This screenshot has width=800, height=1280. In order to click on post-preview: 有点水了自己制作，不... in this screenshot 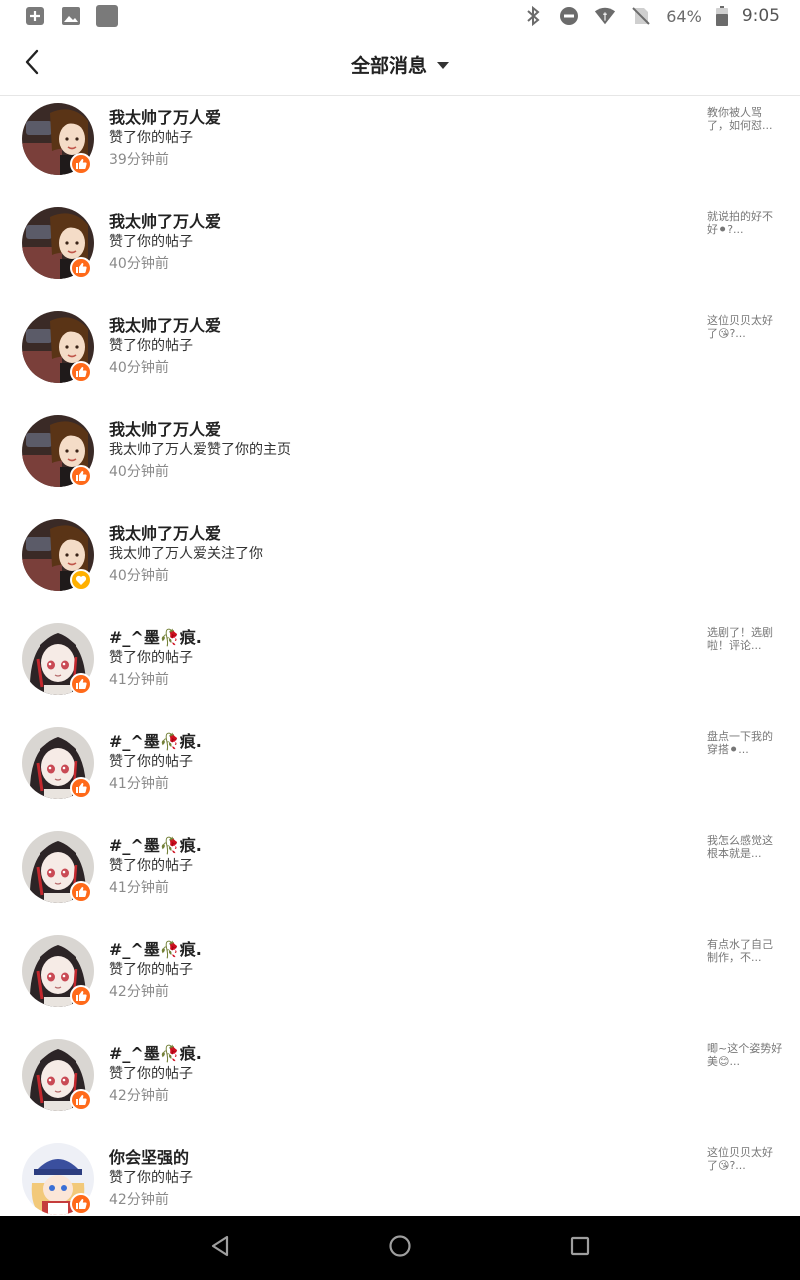, I will do `click(745, 951)`.